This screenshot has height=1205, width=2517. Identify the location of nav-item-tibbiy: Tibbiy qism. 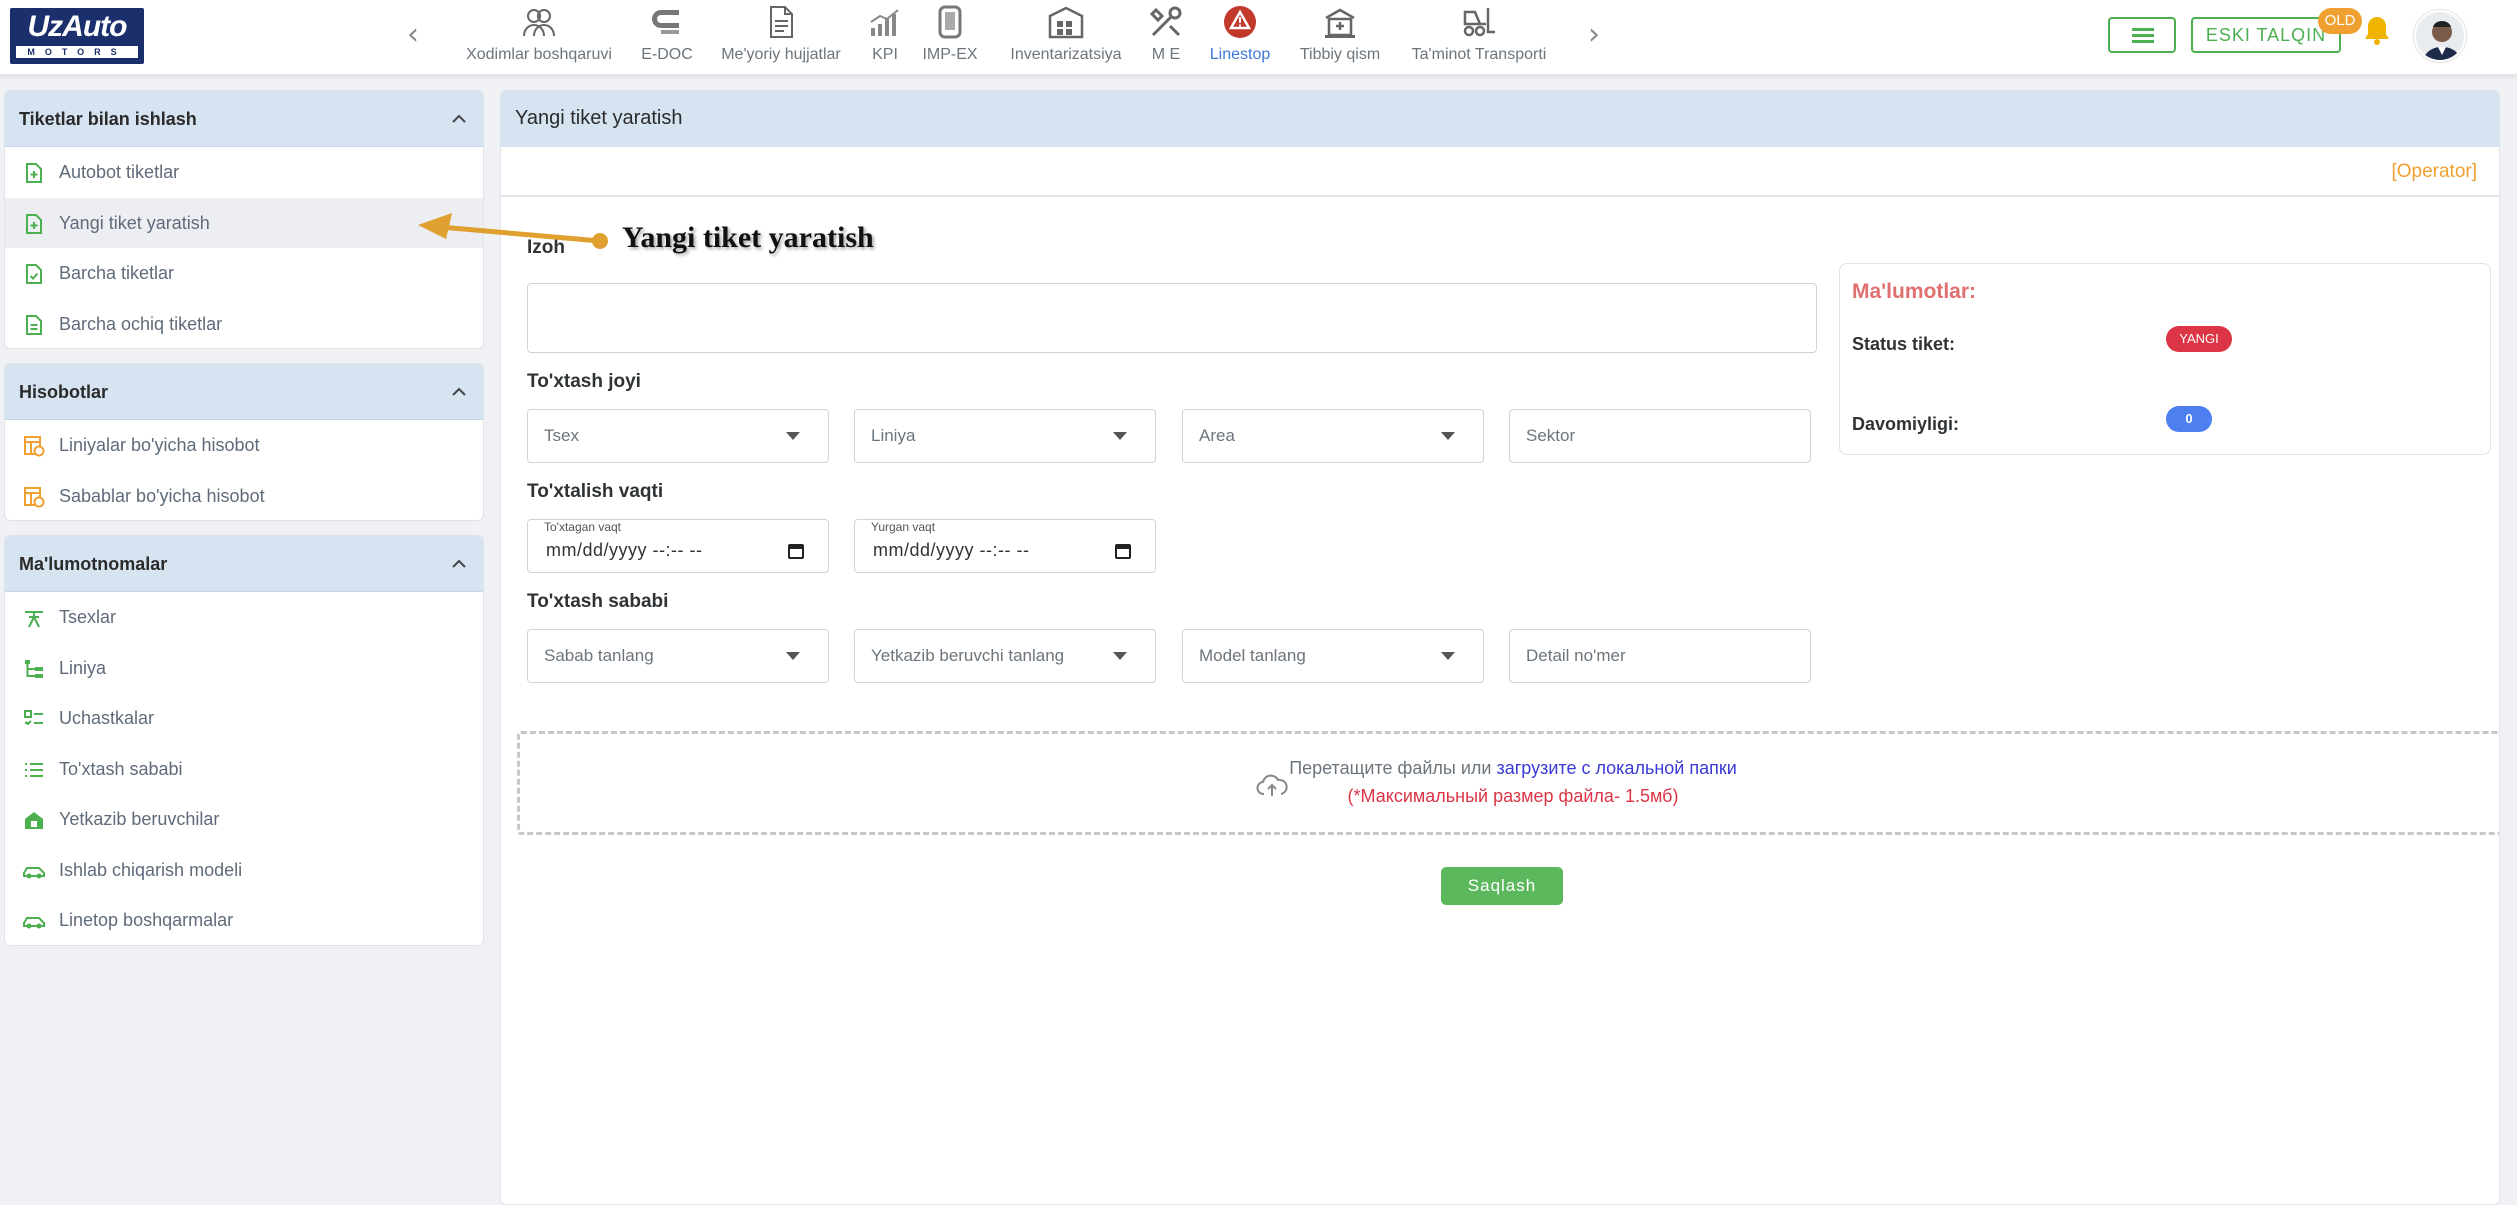
(1340, 37).